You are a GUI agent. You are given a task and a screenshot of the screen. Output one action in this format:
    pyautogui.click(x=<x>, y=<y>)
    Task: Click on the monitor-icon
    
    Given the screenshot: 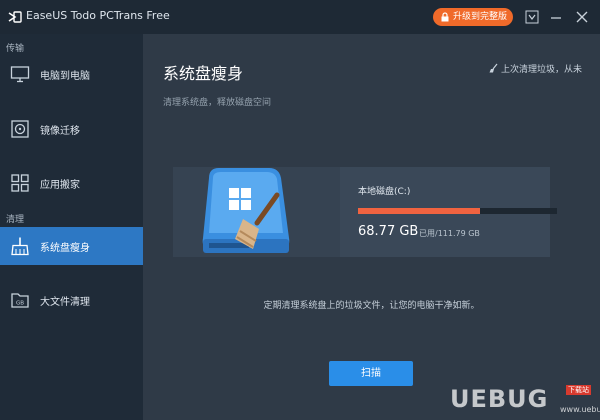 What is the action you would take?
    pyautogui.click(x=20, y=74)
    